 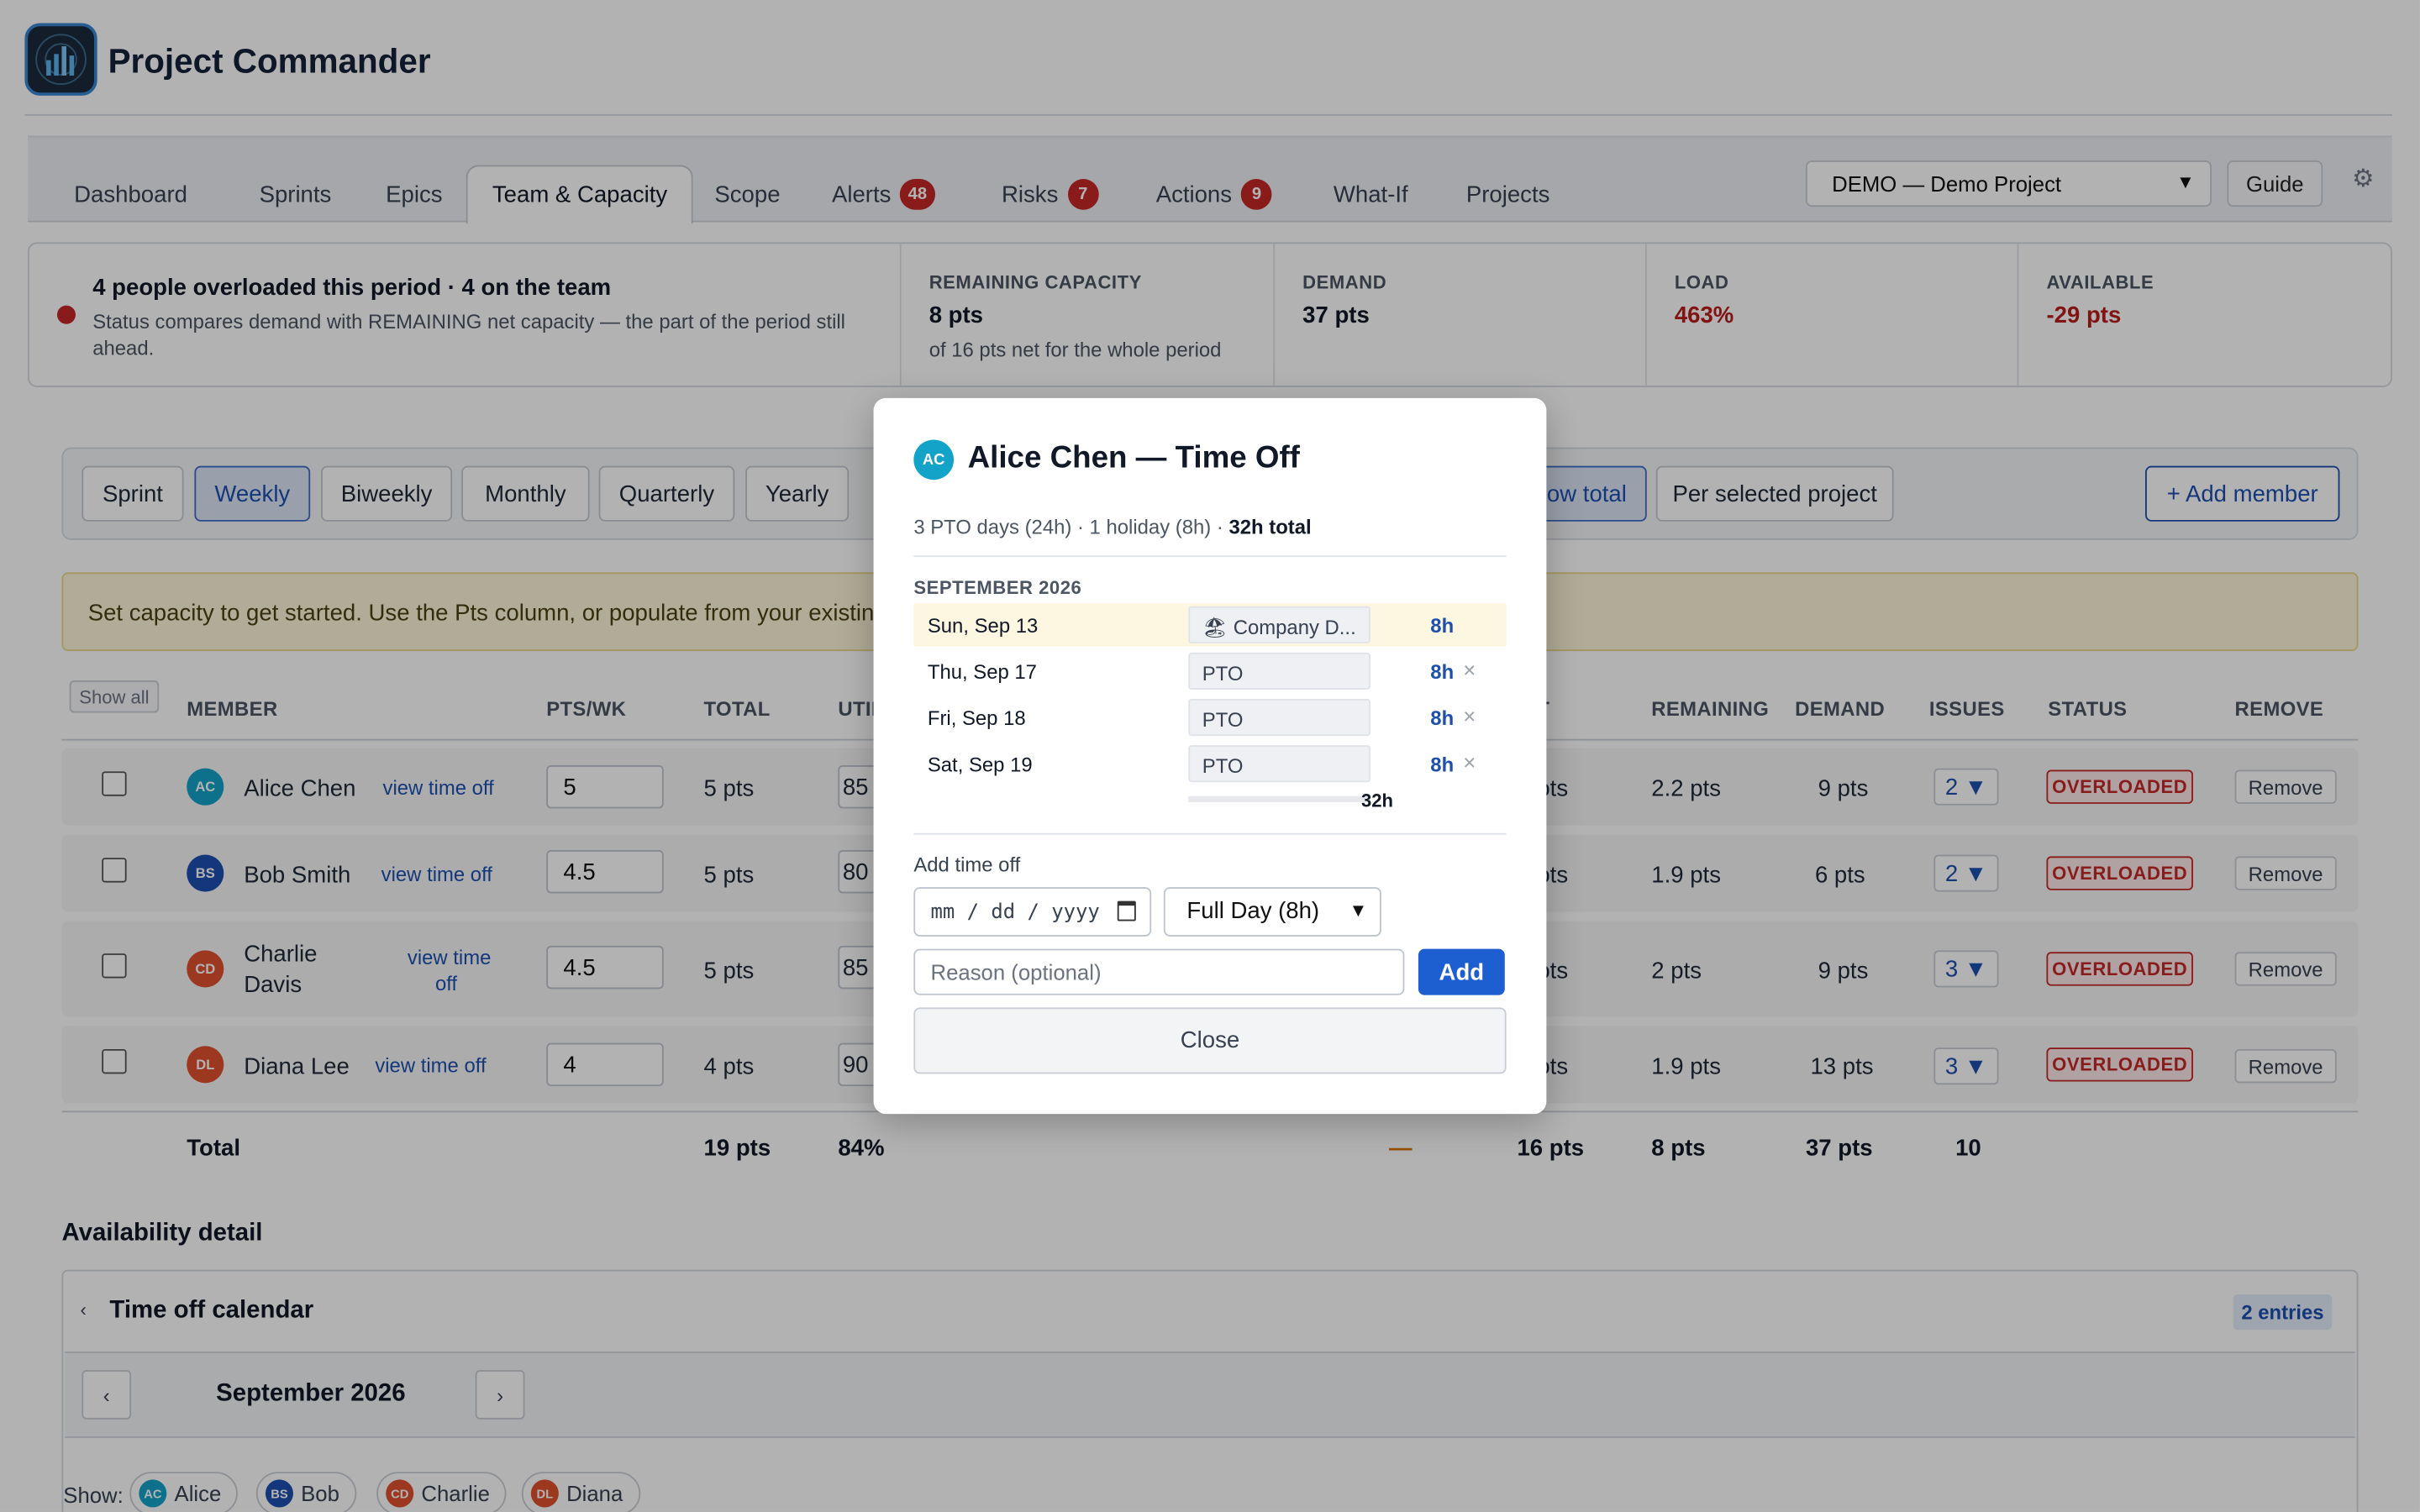 What do you see at coordinates (1159, 971) in the screenshot?
I see `reason-input: Reason (optional)` at bounding box center [1159, 971].